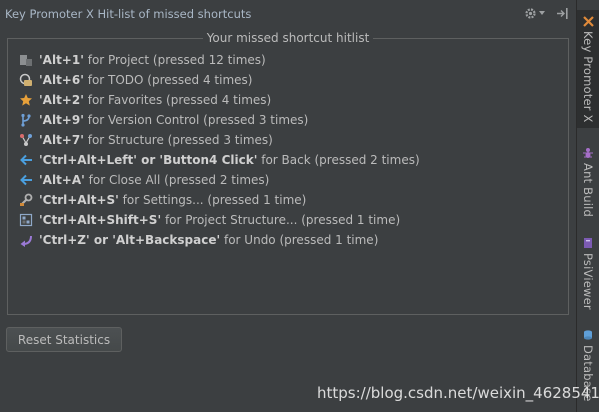 This screenshot has width=599, height=412. I want to click on chevron-down-icon, so click(542, 13).